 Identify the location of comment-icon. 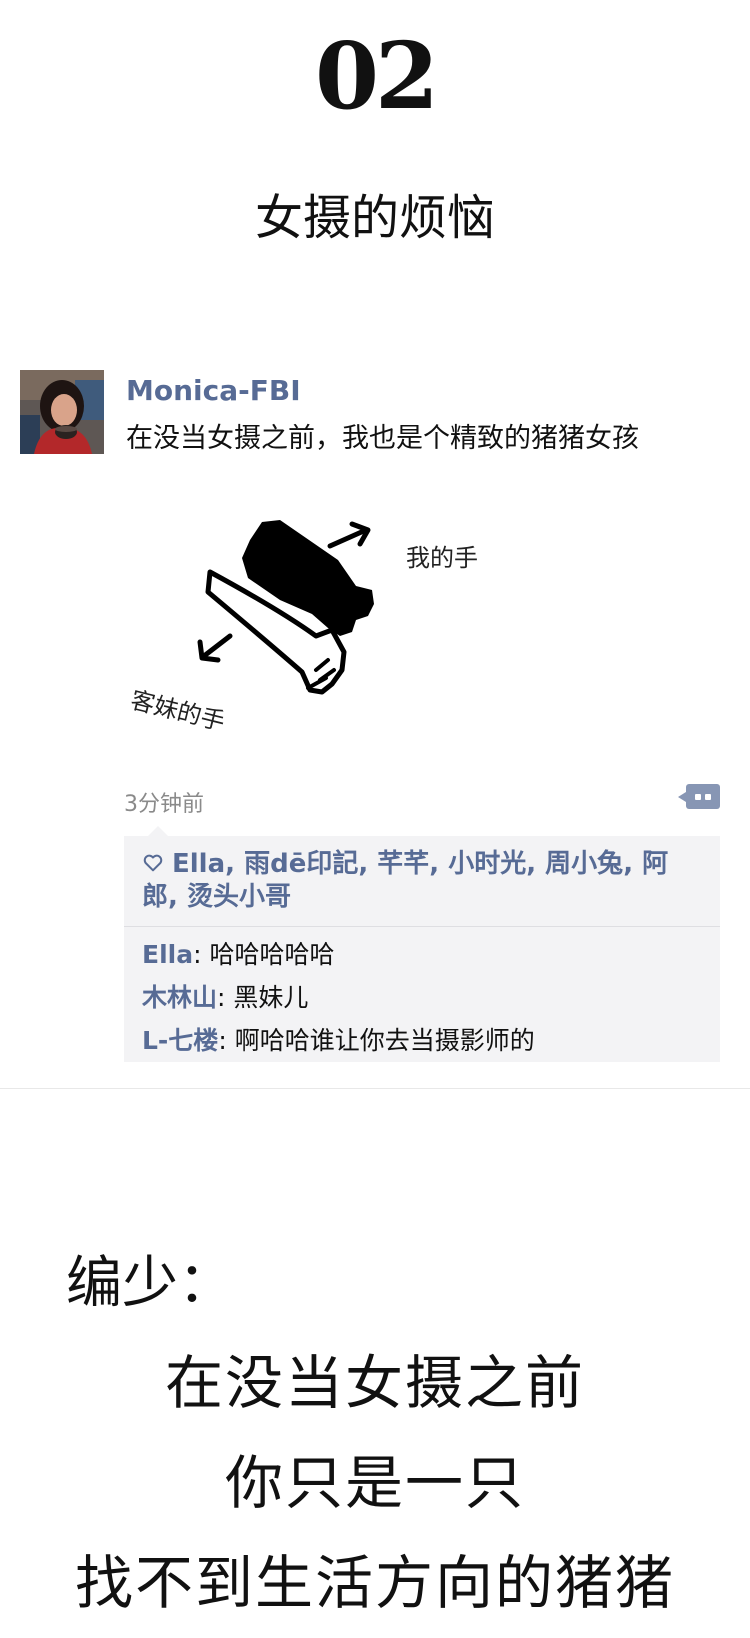
(699, 796).